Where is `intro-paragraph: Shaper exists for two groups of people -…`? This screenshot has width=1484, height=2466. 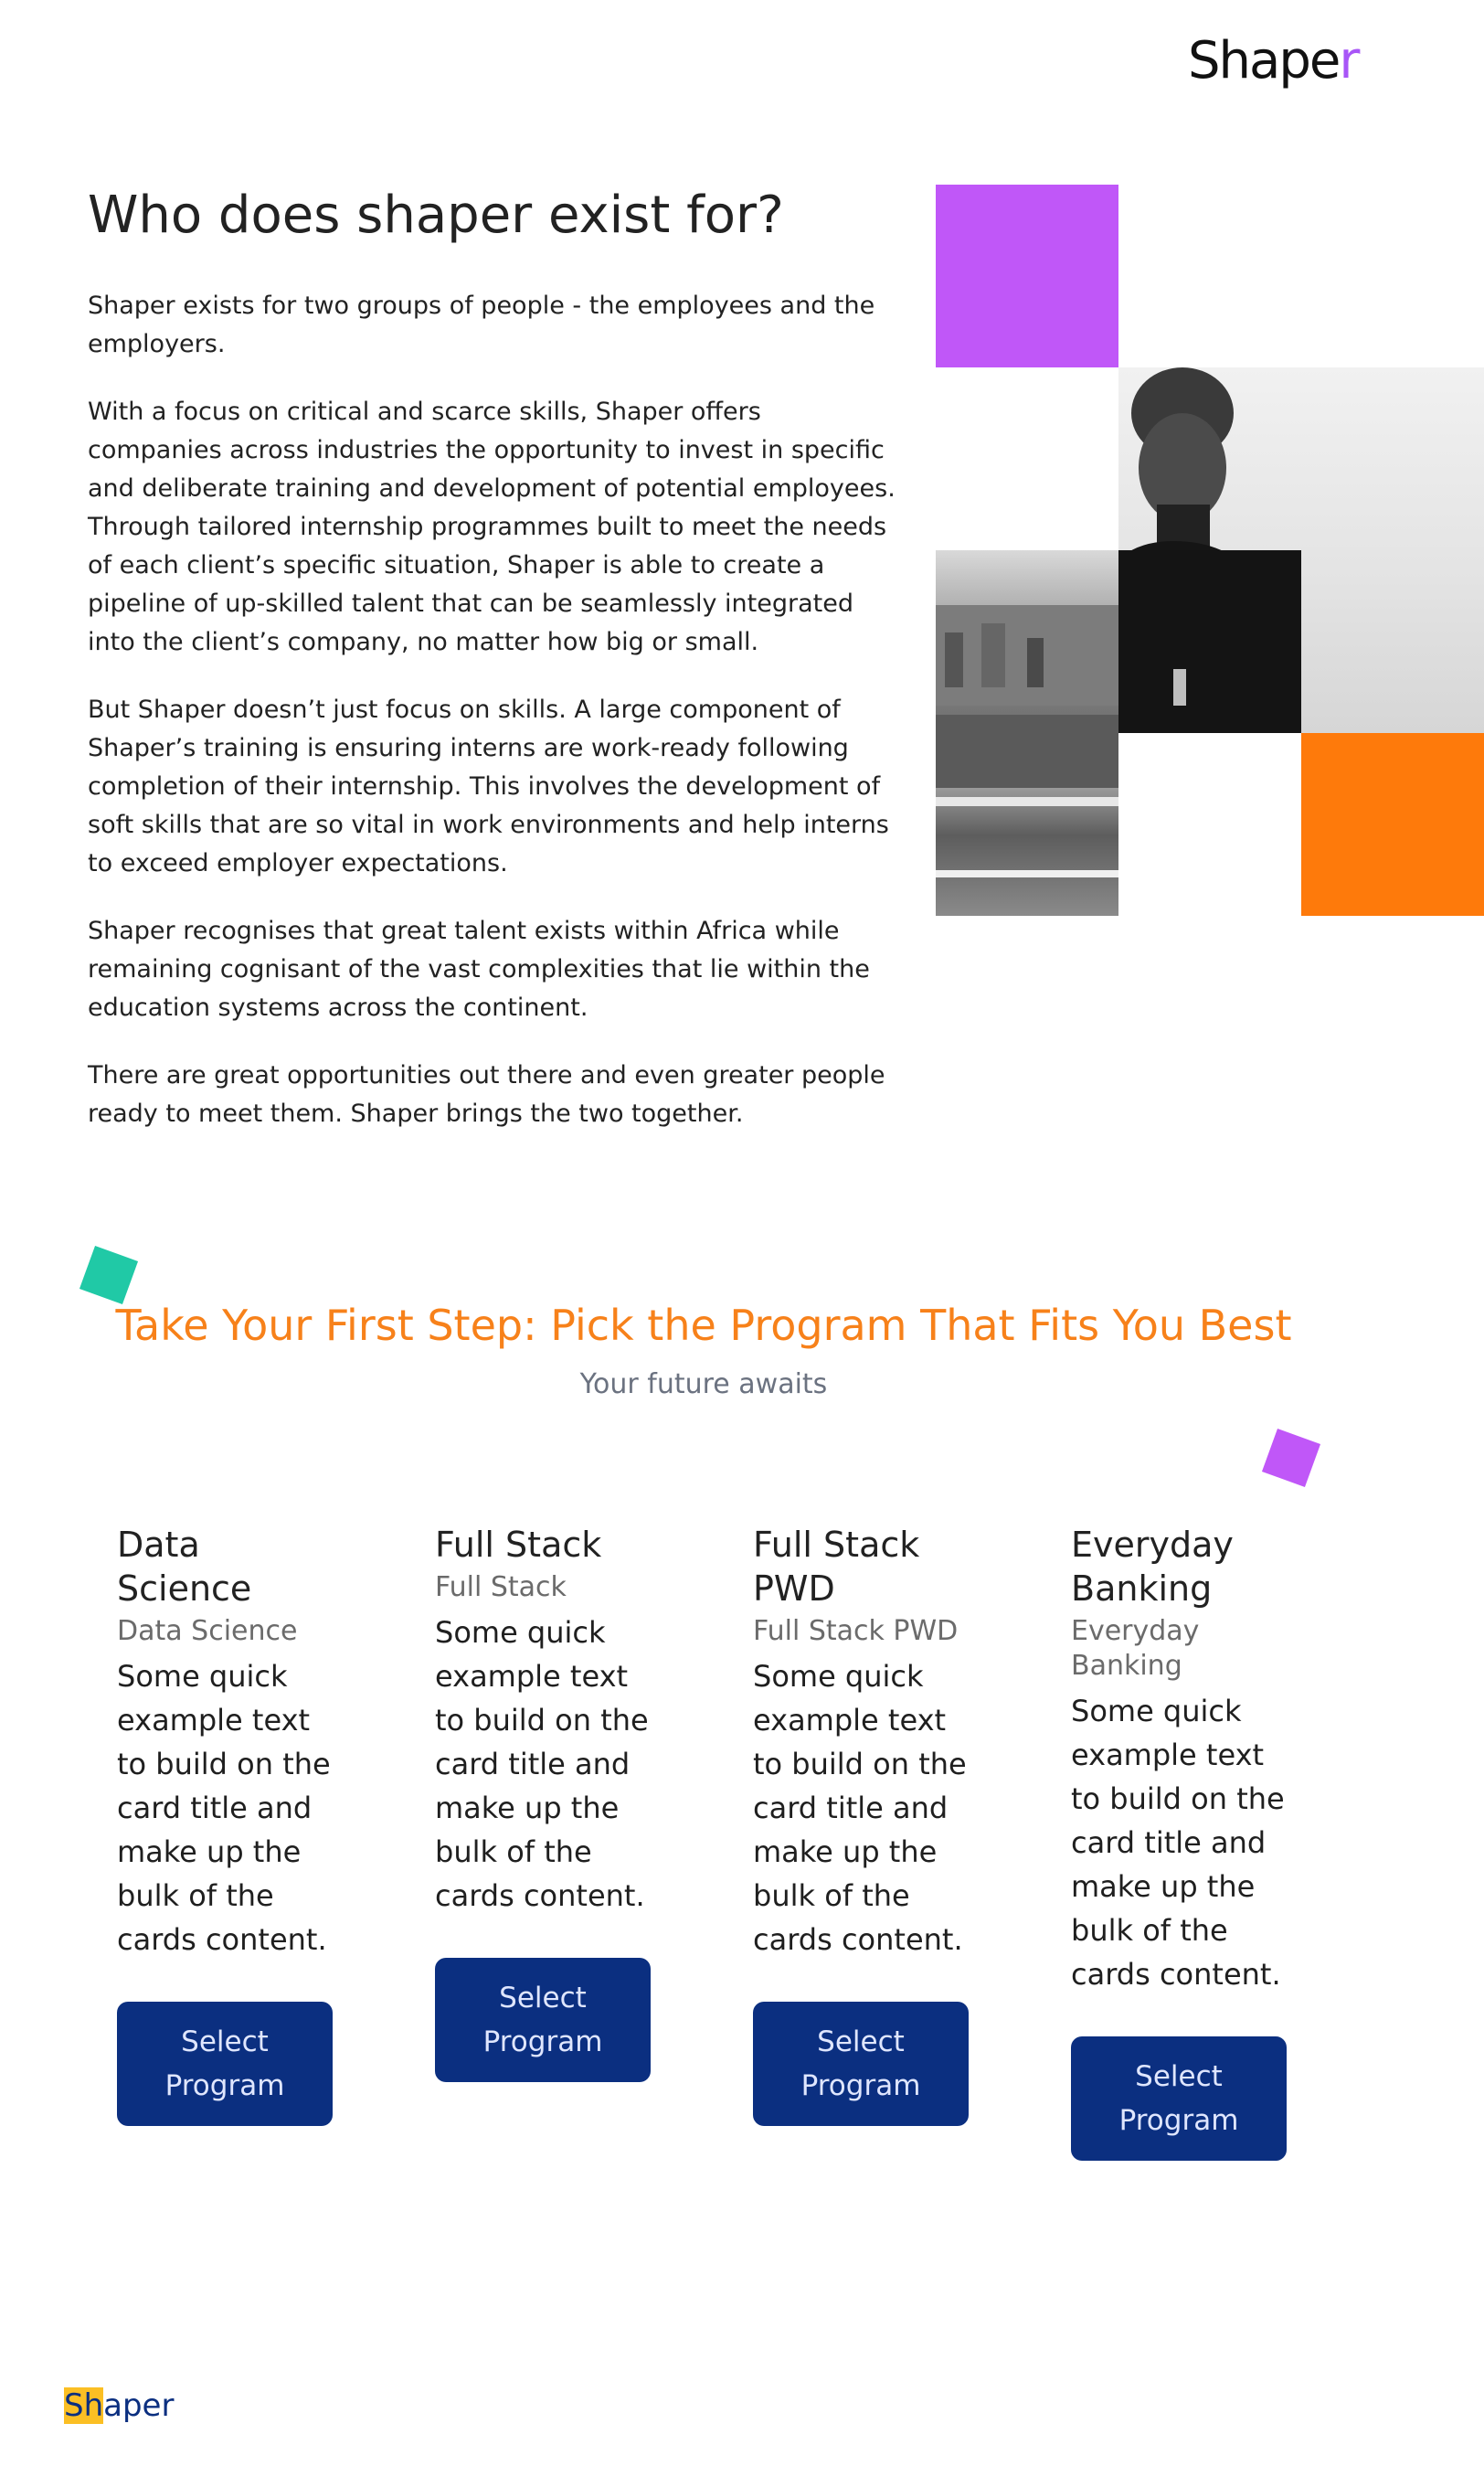 intro-paragraph: Shaper exists for two groups of people -… is located at coordinates (481, 325).